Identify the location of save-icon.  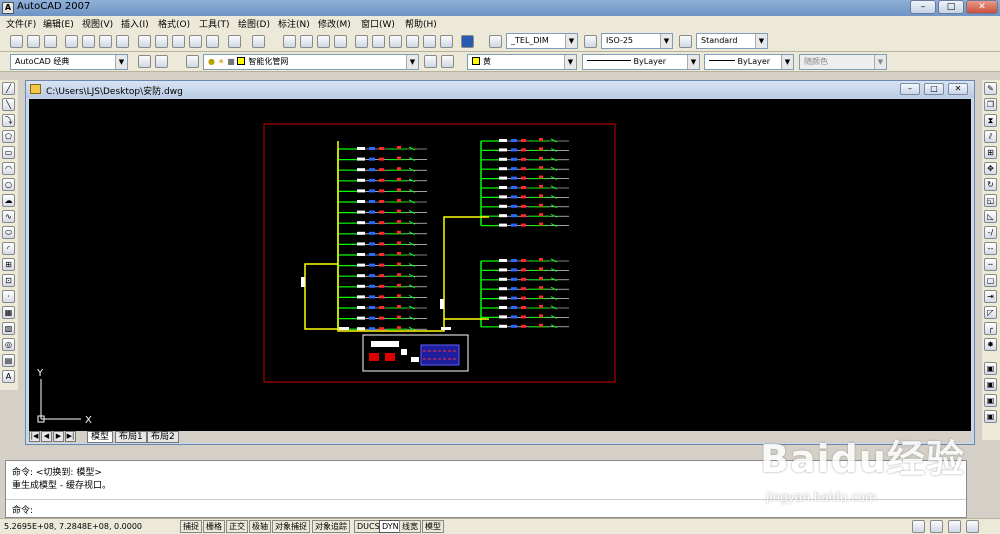
(50, 41).